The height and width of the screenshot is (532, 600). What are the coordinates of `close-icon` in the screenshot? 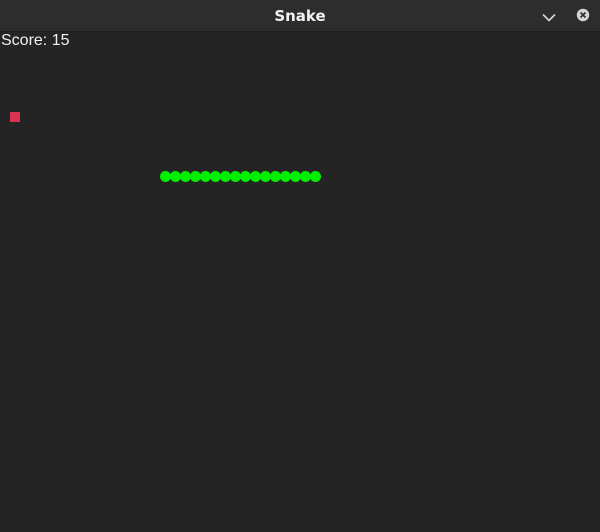 It's located at (583, 16).